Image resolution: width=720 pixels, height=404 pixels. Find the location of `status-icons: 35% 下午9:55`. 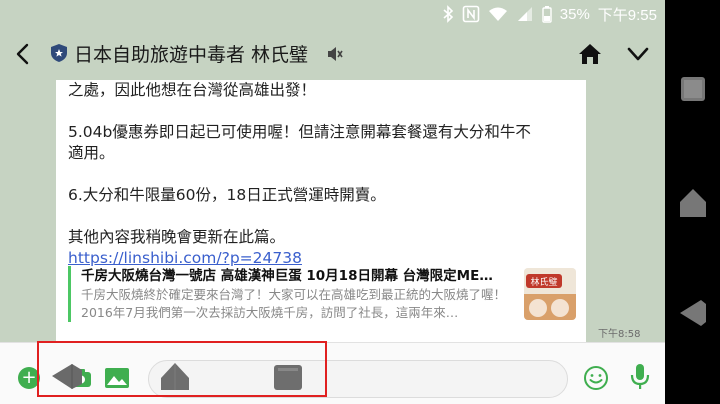

status-icons: 35% 下午9:55 is located at coordinates (549, 14).